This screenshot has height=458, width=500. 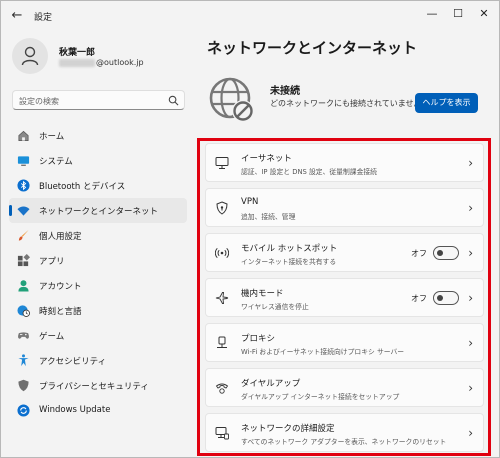 What do you see at coordinates (82, 187) in the screenshot?
I see `sidebar-item-label: Bluetooth とデバイス` at bounding box center [82, 187].